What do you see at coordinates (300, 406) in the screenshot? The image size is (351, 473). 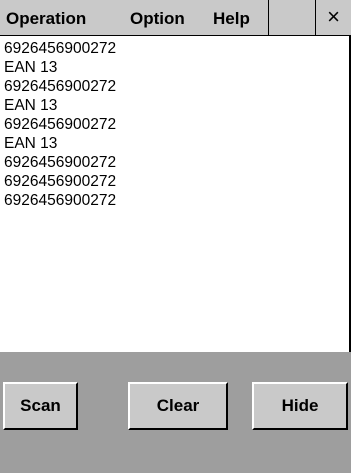 I see `hide-button: Hide` at bounding box center [300, 406].